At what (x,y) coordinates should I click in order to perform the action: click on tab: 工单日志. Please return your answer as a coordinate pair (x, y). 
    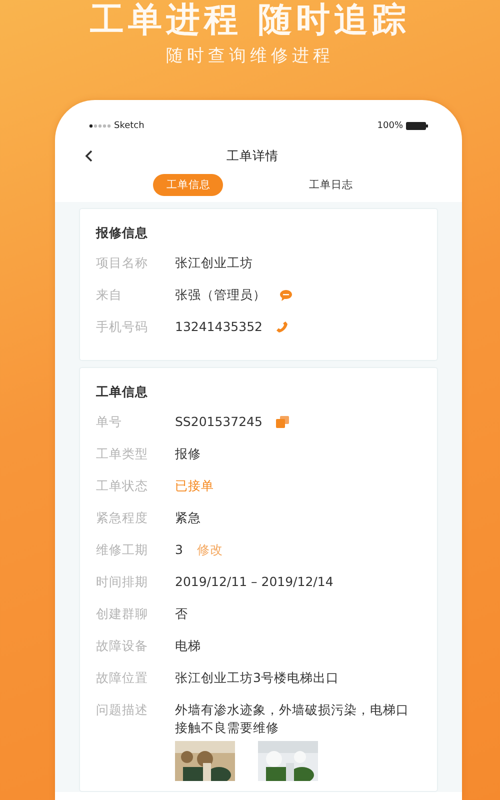
    Looking at the image, I should click on (331, 185).